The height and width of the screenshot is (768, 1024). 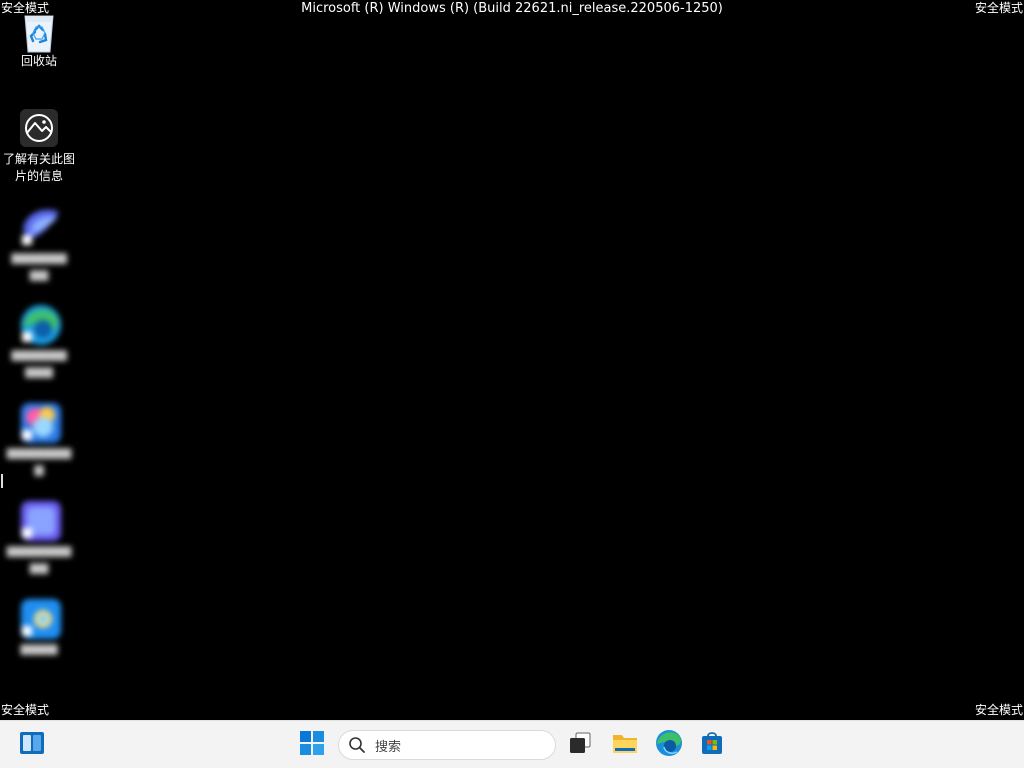 I want to click on widgets-icon, so click(x=32, y=745).